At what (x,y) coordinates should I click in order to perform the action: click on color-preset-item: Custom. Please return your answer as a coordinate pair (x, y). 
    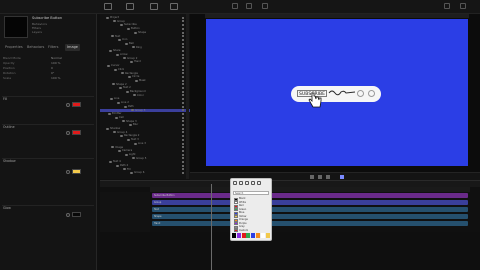
    Looking at the image, I should click on (251, 231).